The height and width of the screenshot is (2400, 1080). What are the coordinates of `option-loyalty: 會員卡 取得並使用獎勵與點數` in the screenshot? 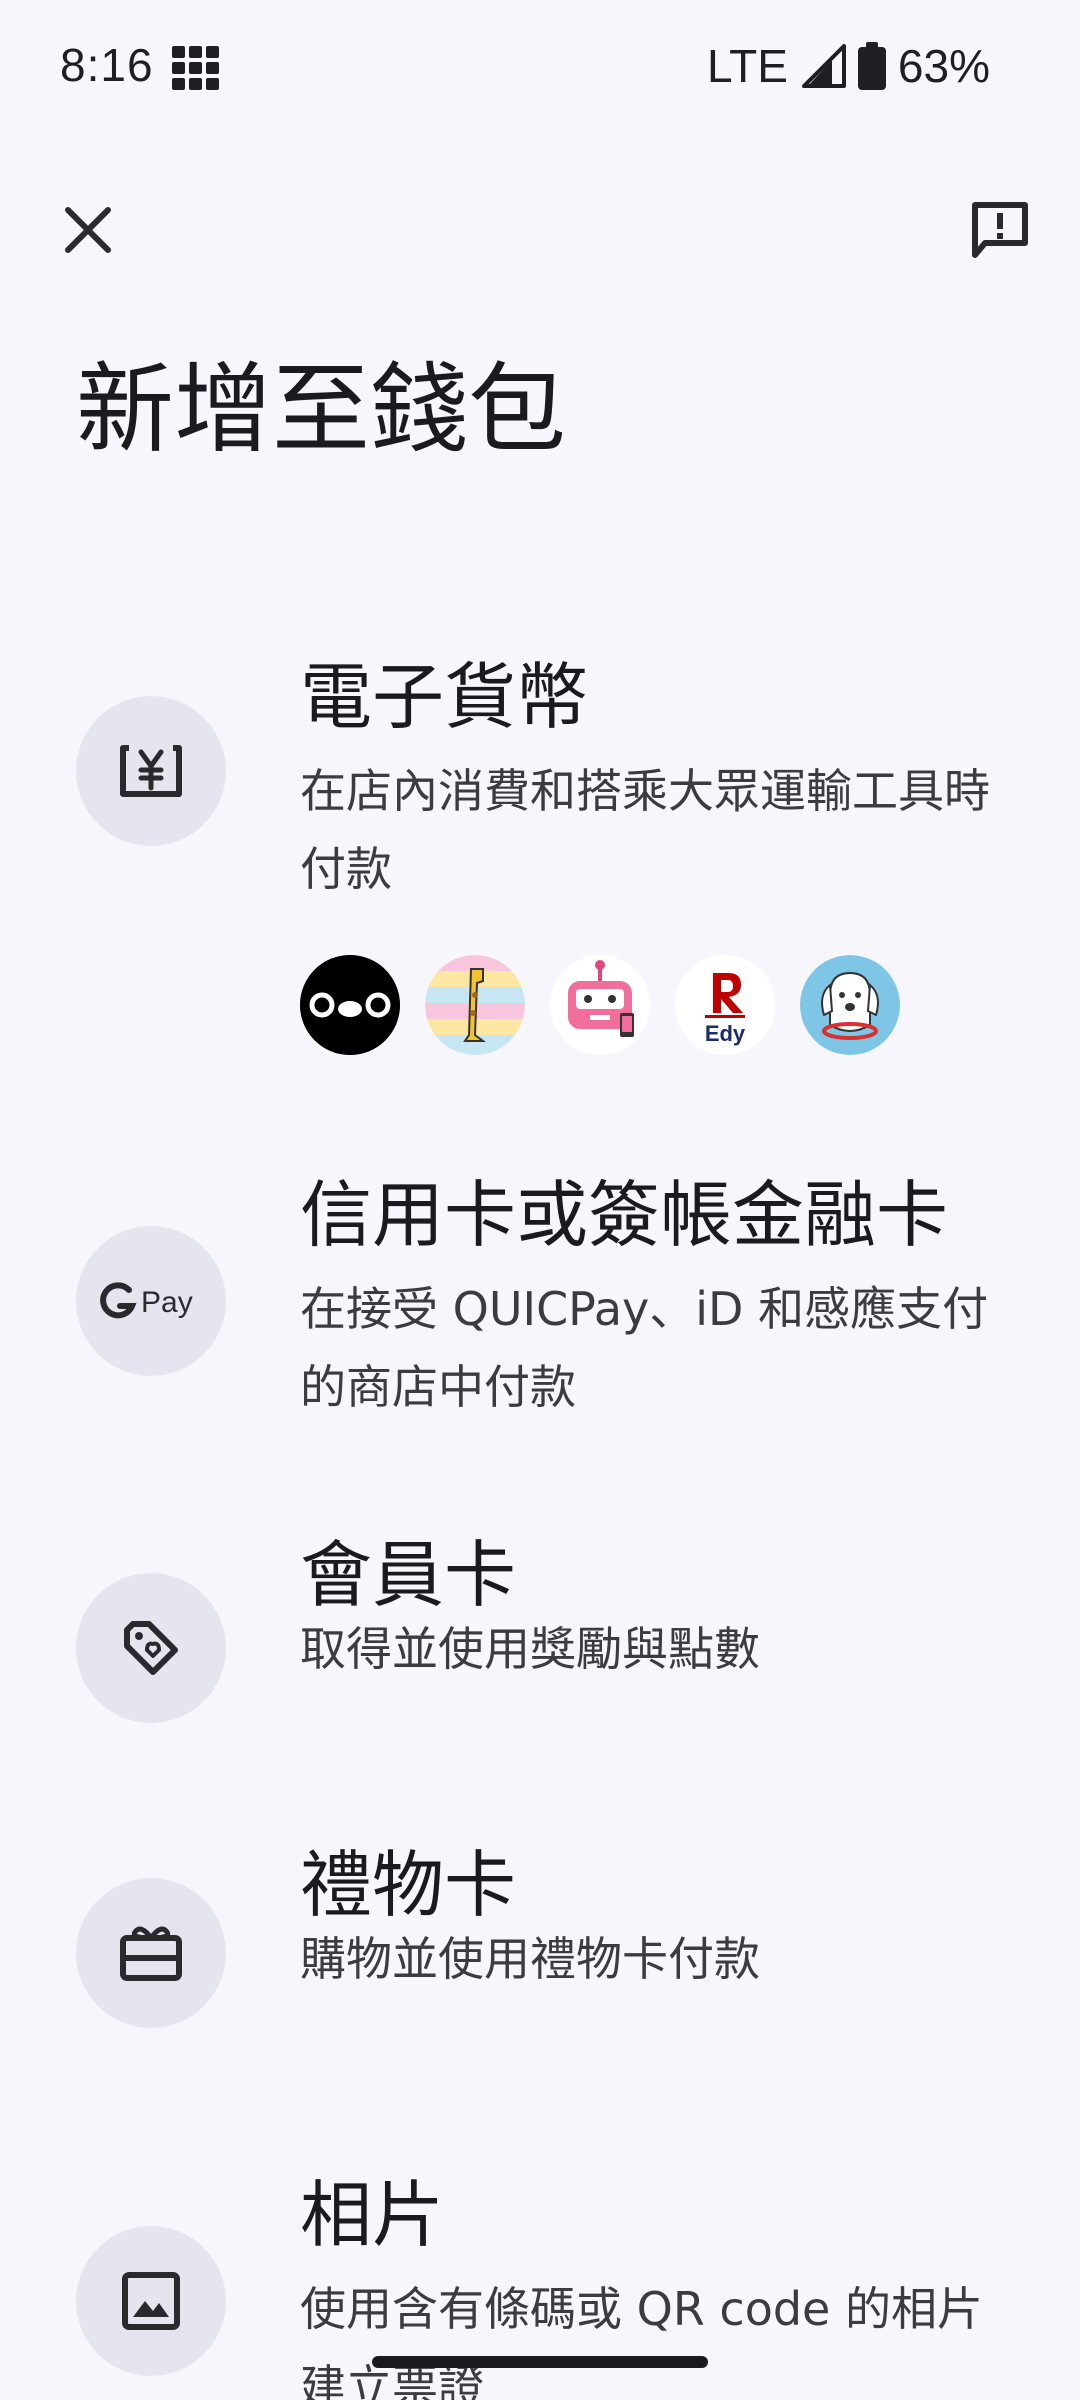 It's located at (540, 1641).